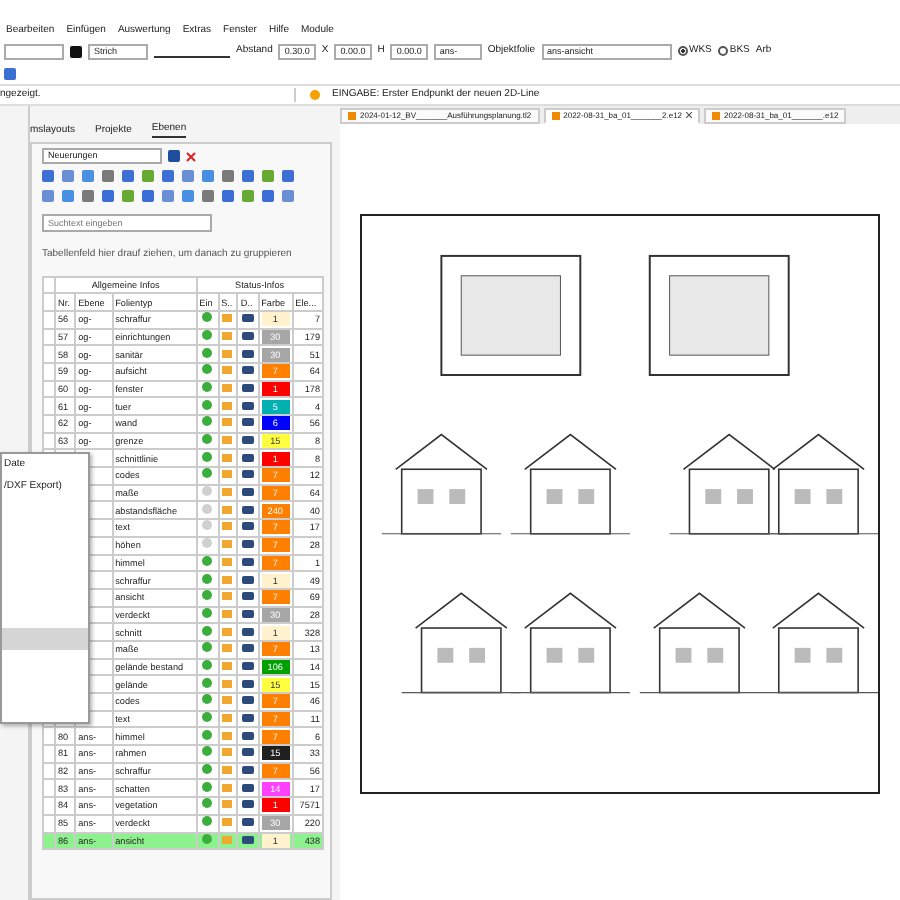 The width and height of the screenshot is (900, 900). What do you see at coordinates (191, 156) in the screenshot?
I see `delete-icon` at bounding box center [191, 156].